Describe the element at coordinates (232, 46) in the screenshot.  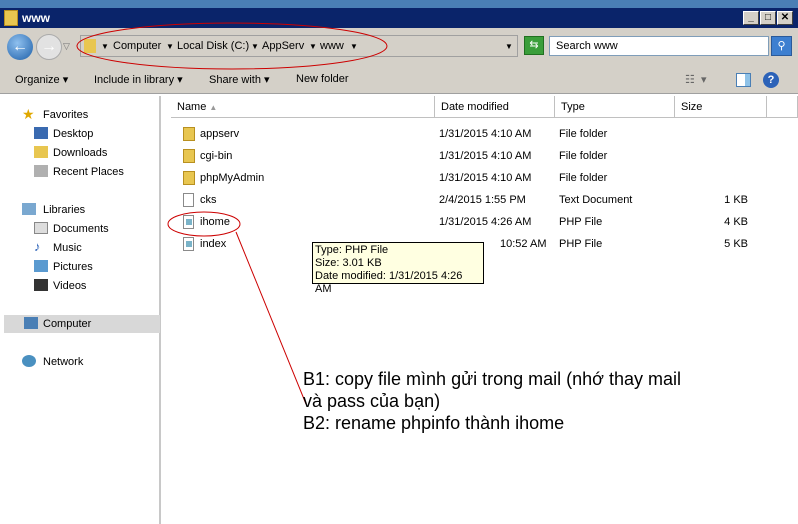
I see `address-highlight-ellipse` at that location.